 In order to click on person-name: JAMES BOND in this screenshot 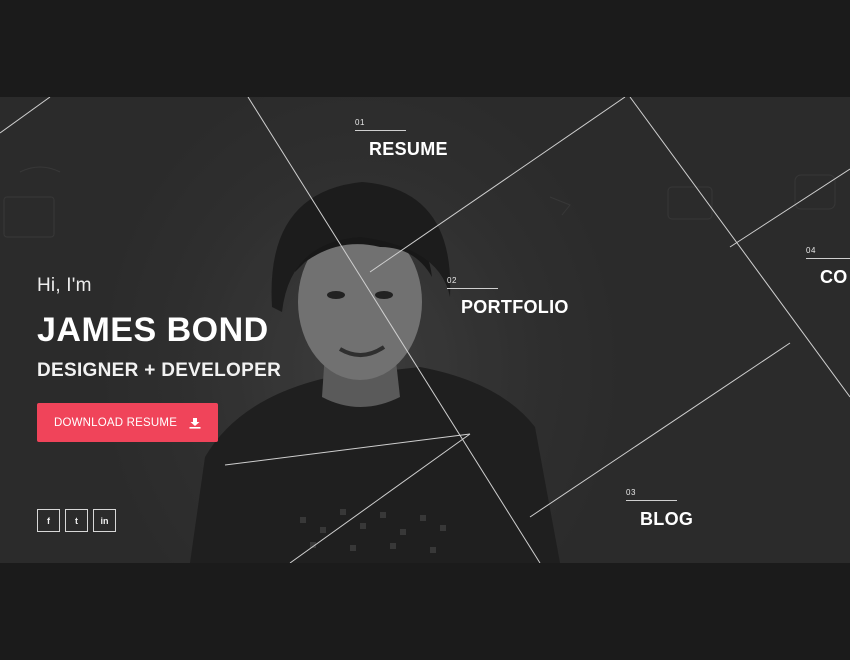, I will do `click(153, 330)`.